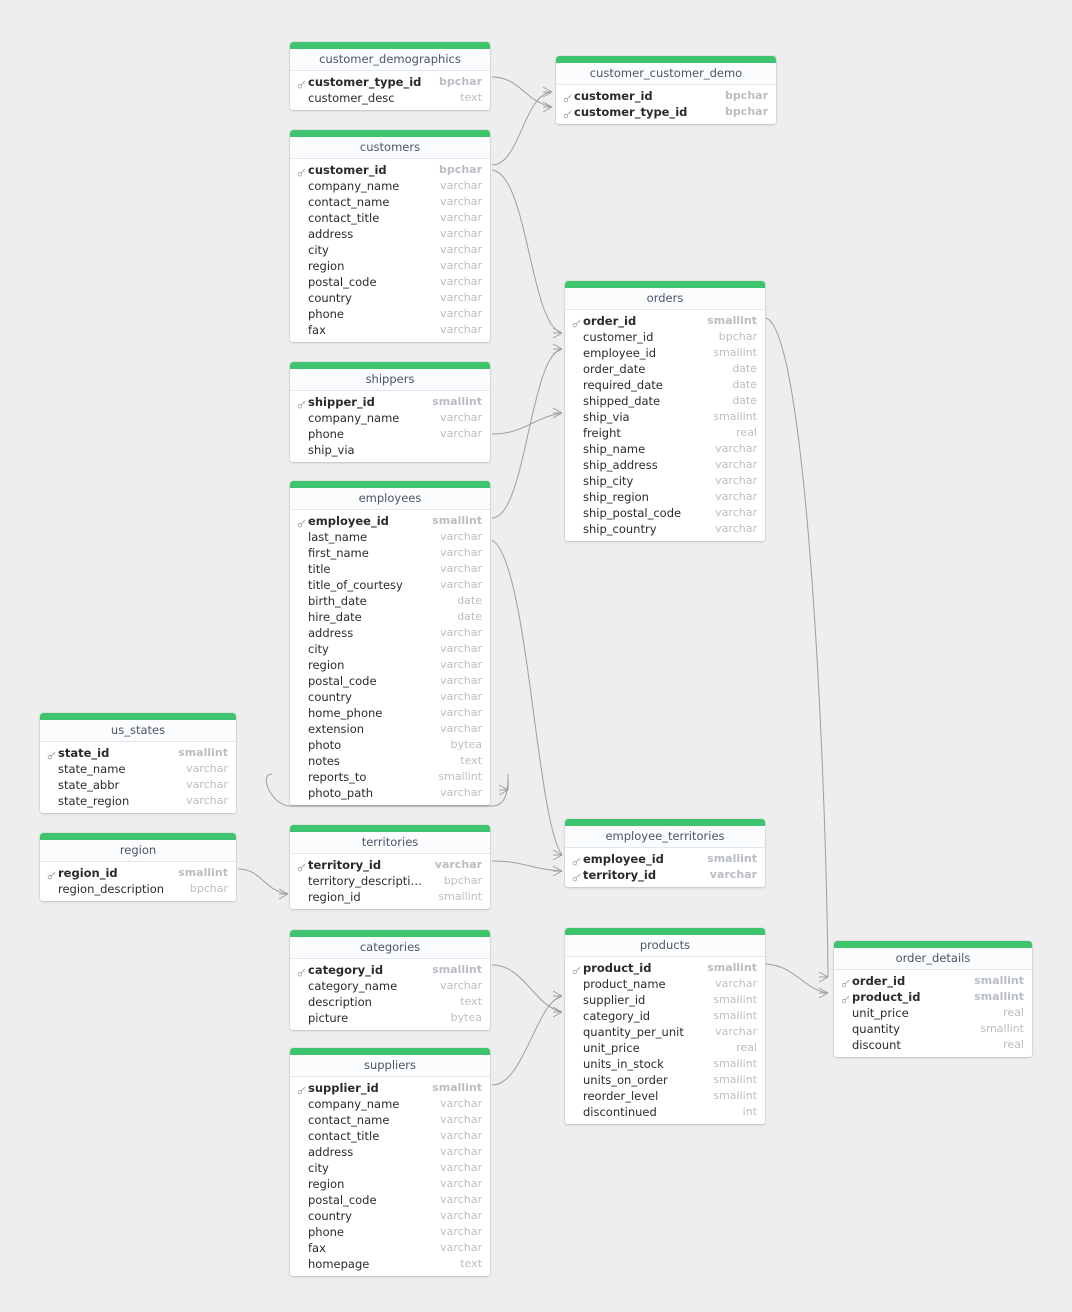  Describe the element at coordinates (665, 1064) in the screenshot. I see `field-row: units_in_stock smallint` at that location.